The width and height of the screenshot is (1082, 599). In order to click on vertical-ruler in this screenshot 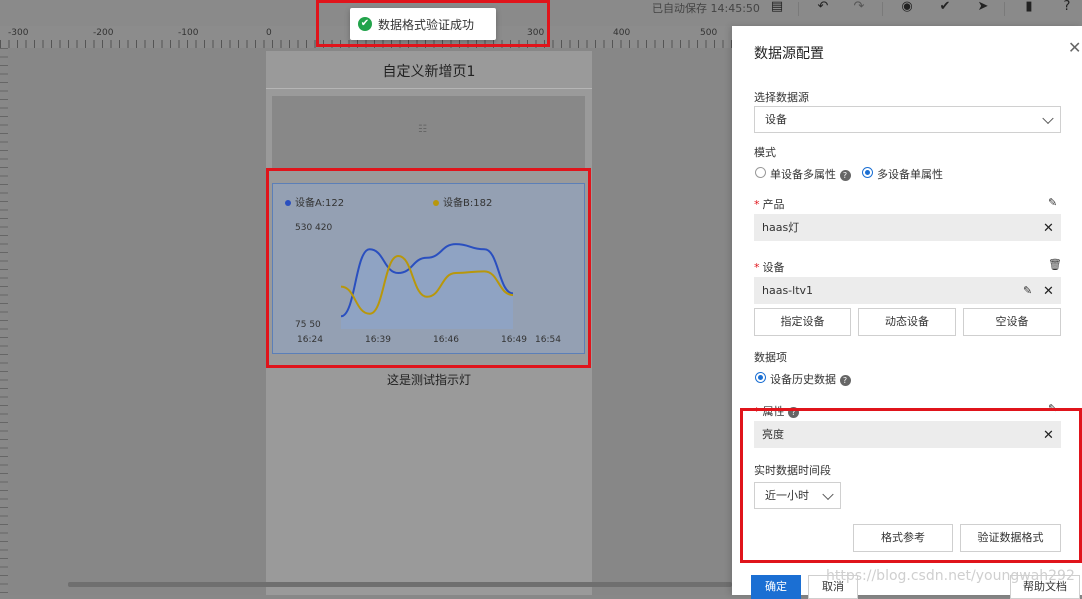, I will do `click(4, 321)`.